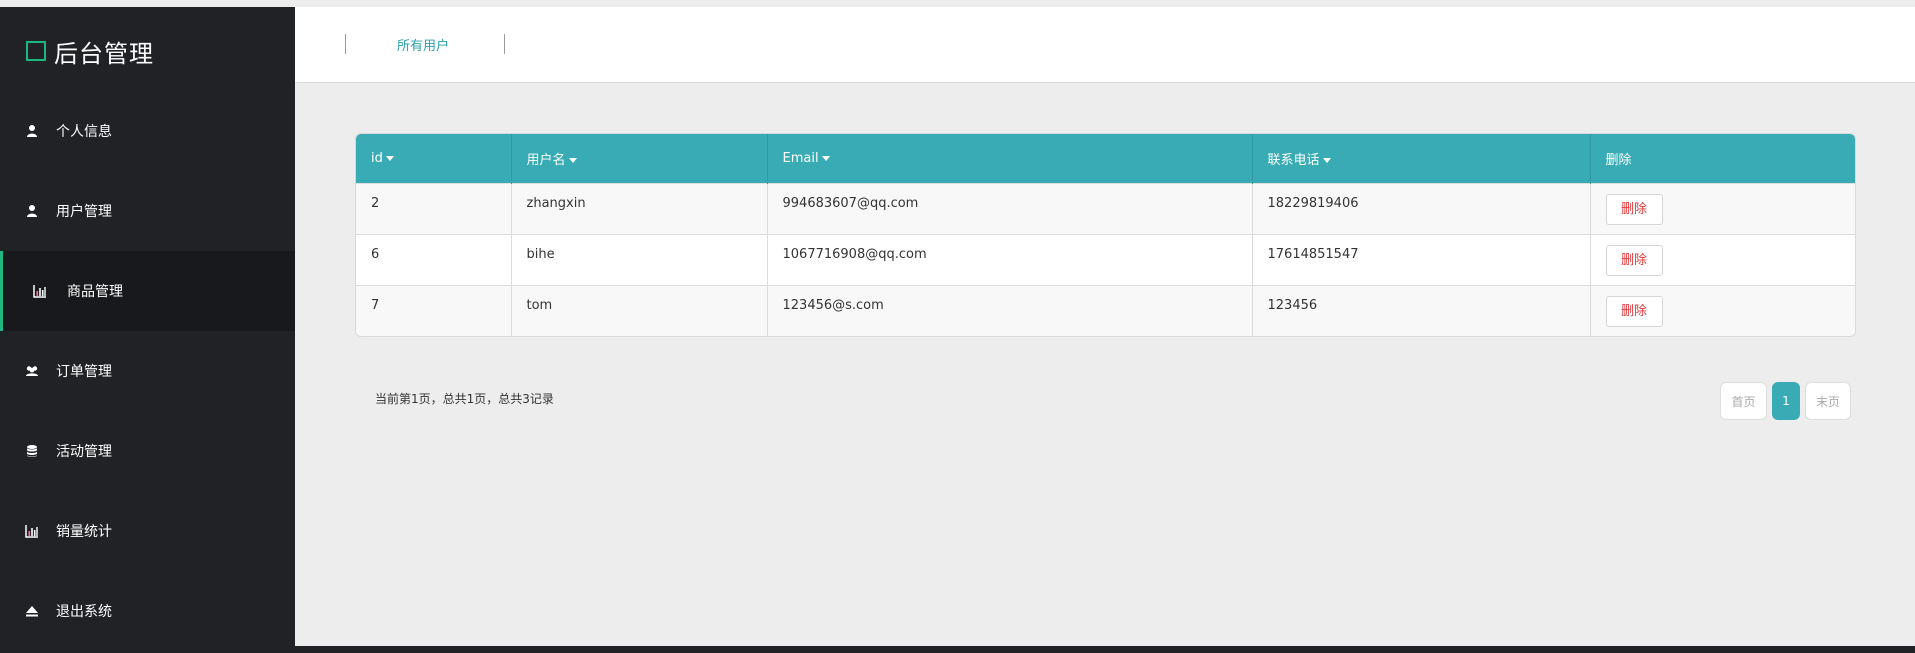  What do you see at coordinates (1010, 310) in the screenshot?
I see `cell-email: 123456@s.com` at bounding box center [1010, 310].